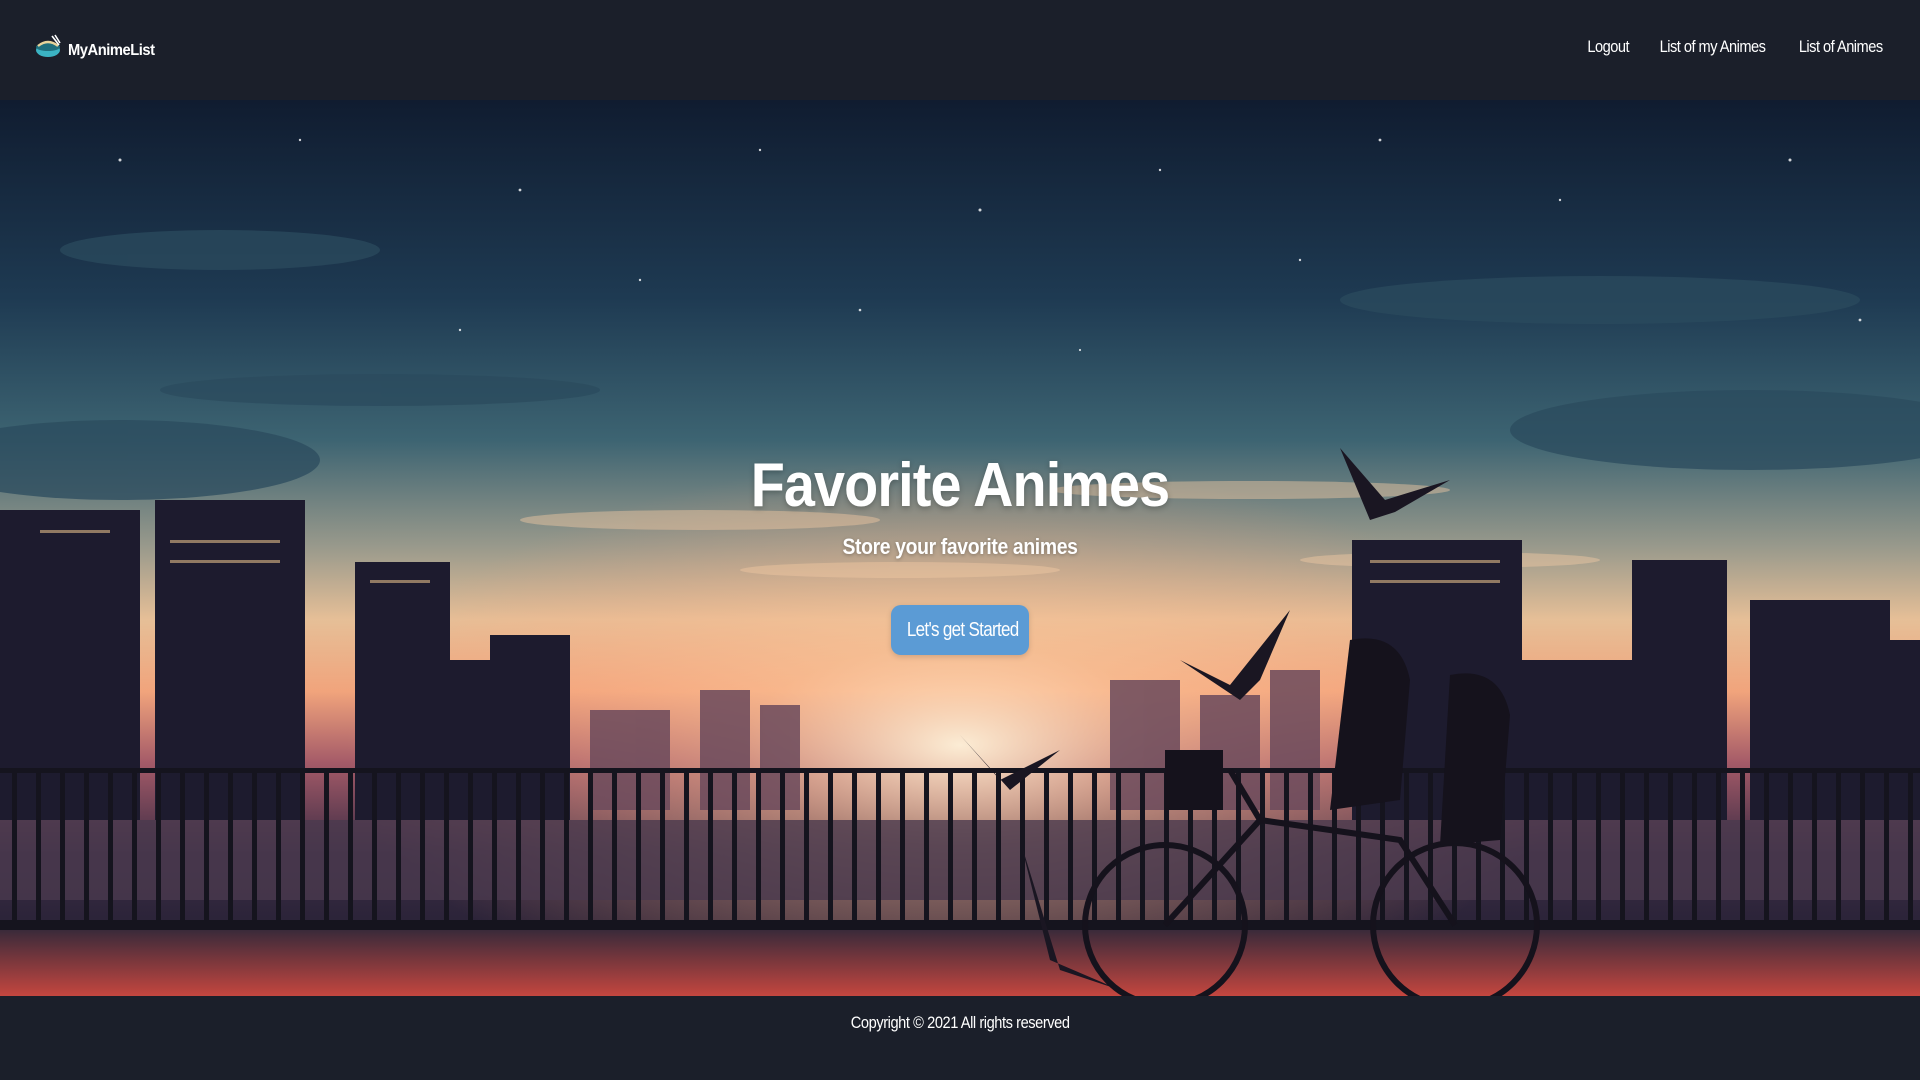 Image resolution: width=1920 pixels, height=1080 pixels. Describe the element at coordinates (48, 45) in the screenshot. I see `anime-bowl-logo-icon` at that location.